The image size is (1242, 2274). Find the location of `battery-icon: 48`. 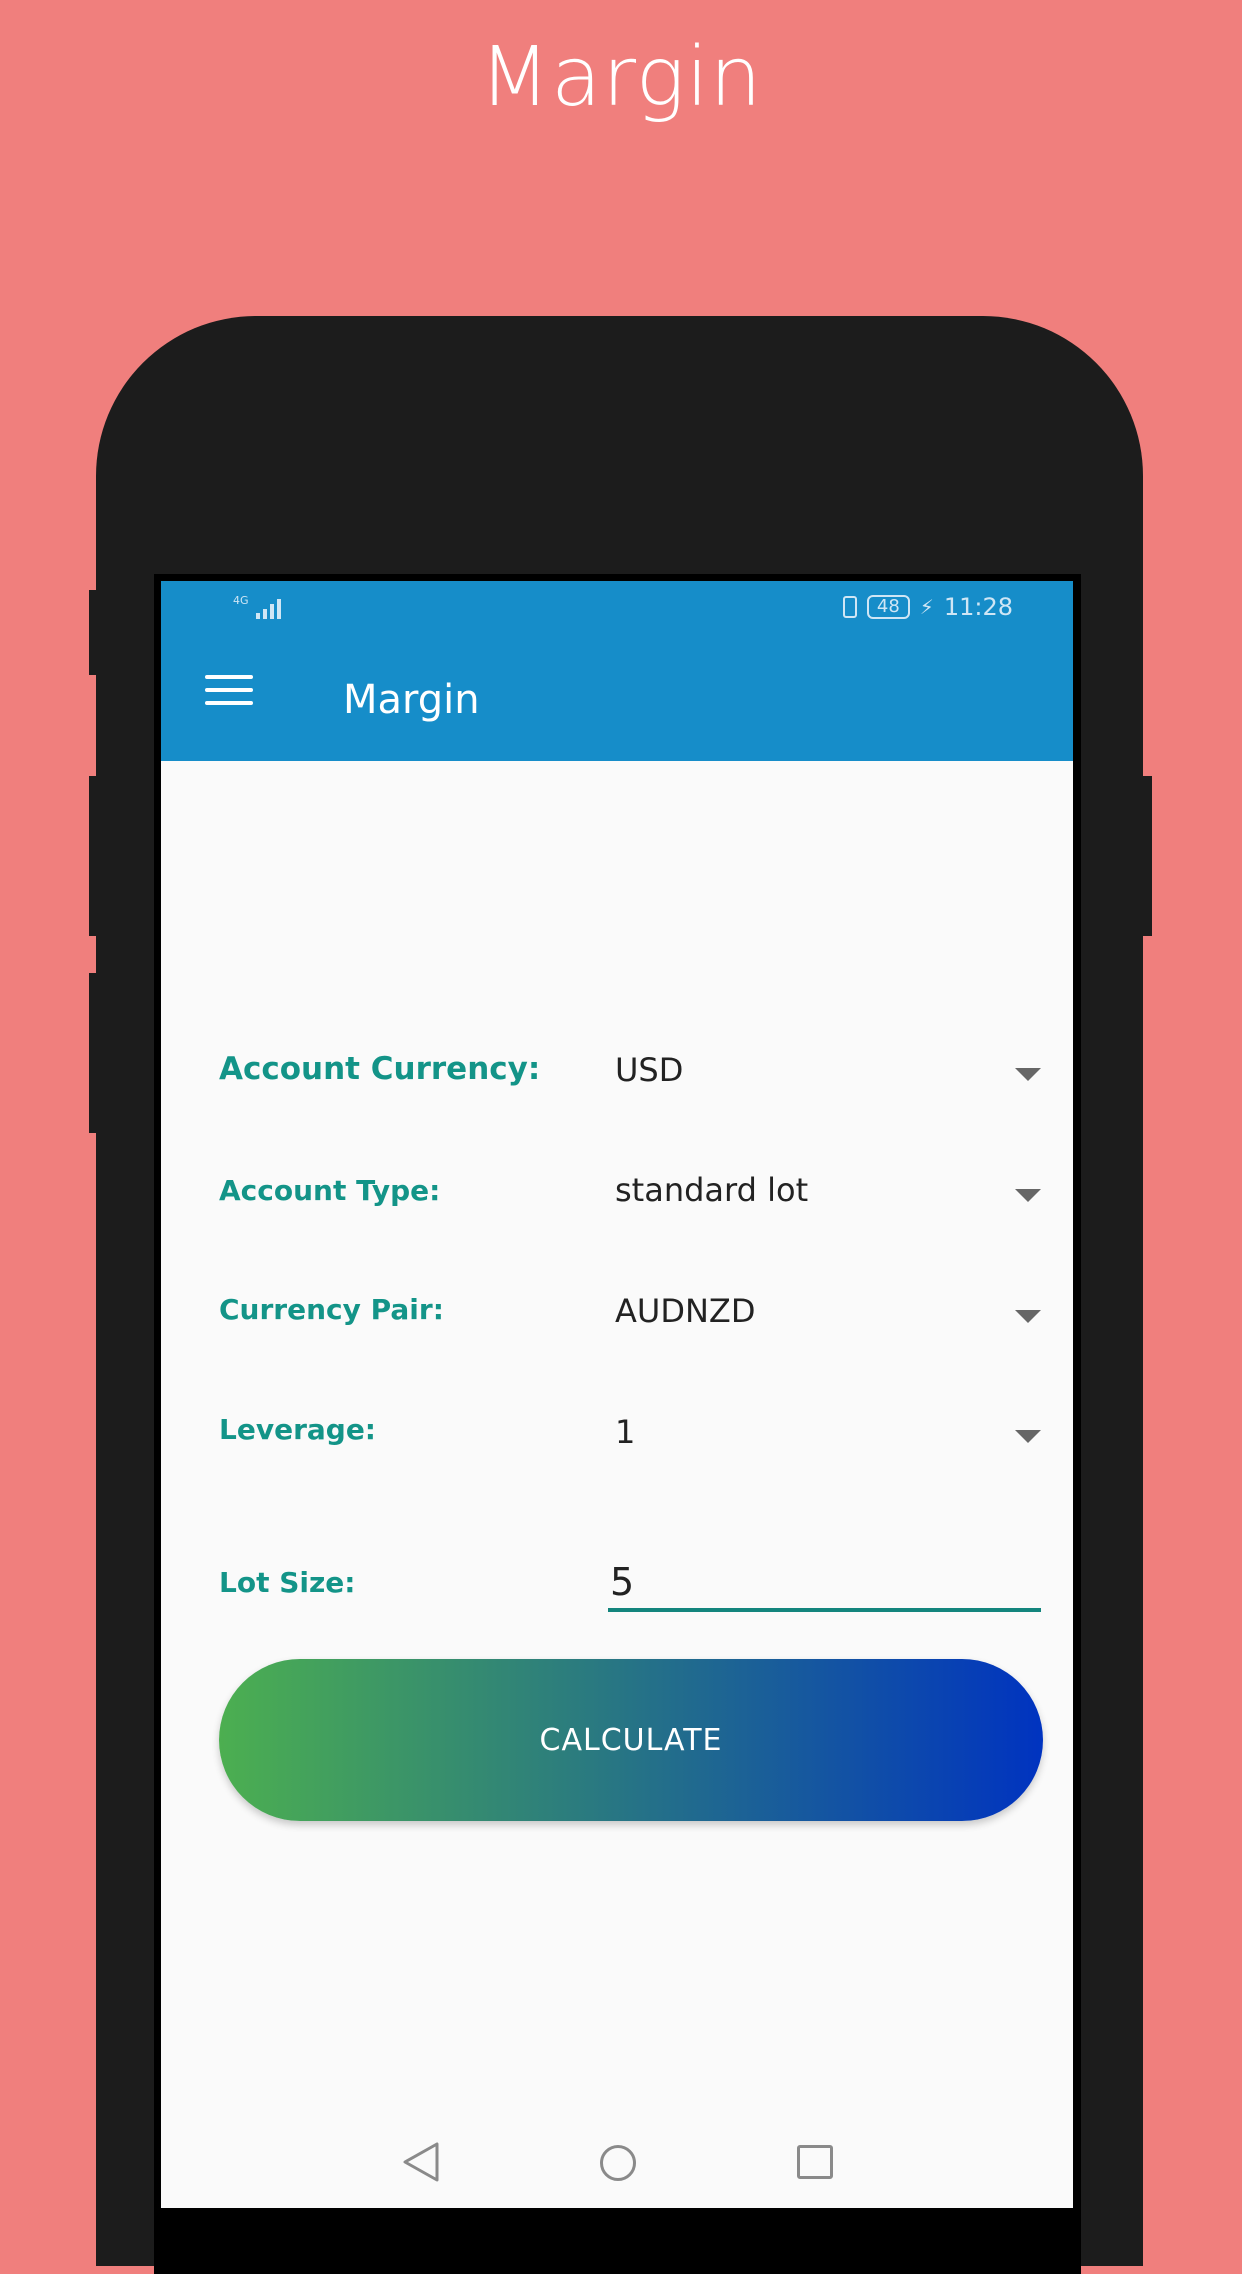

battery-icon: 48 is located at coordinates (888, 607).